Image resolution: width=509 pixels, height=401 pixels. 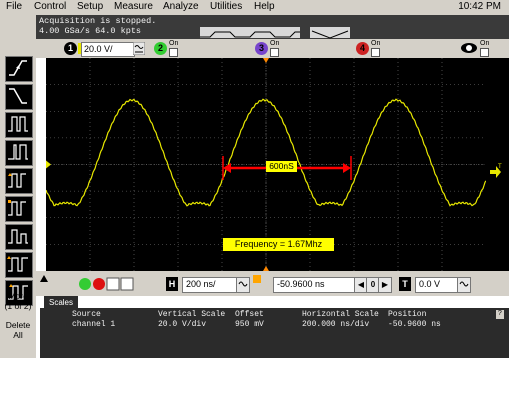 I want to click on state-icon, so click(x=17, y=208).